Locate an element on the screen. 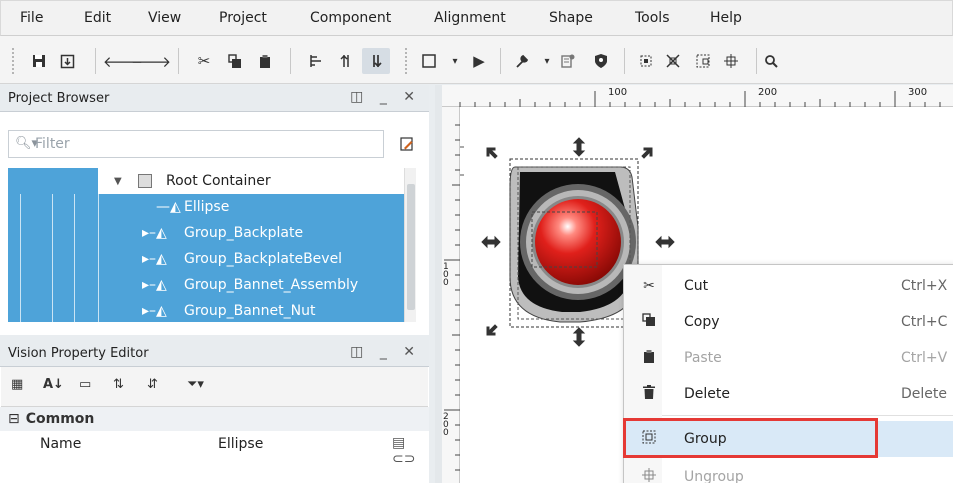  custom-properties-icon: ⇅ is located at coordinates (118, 384).